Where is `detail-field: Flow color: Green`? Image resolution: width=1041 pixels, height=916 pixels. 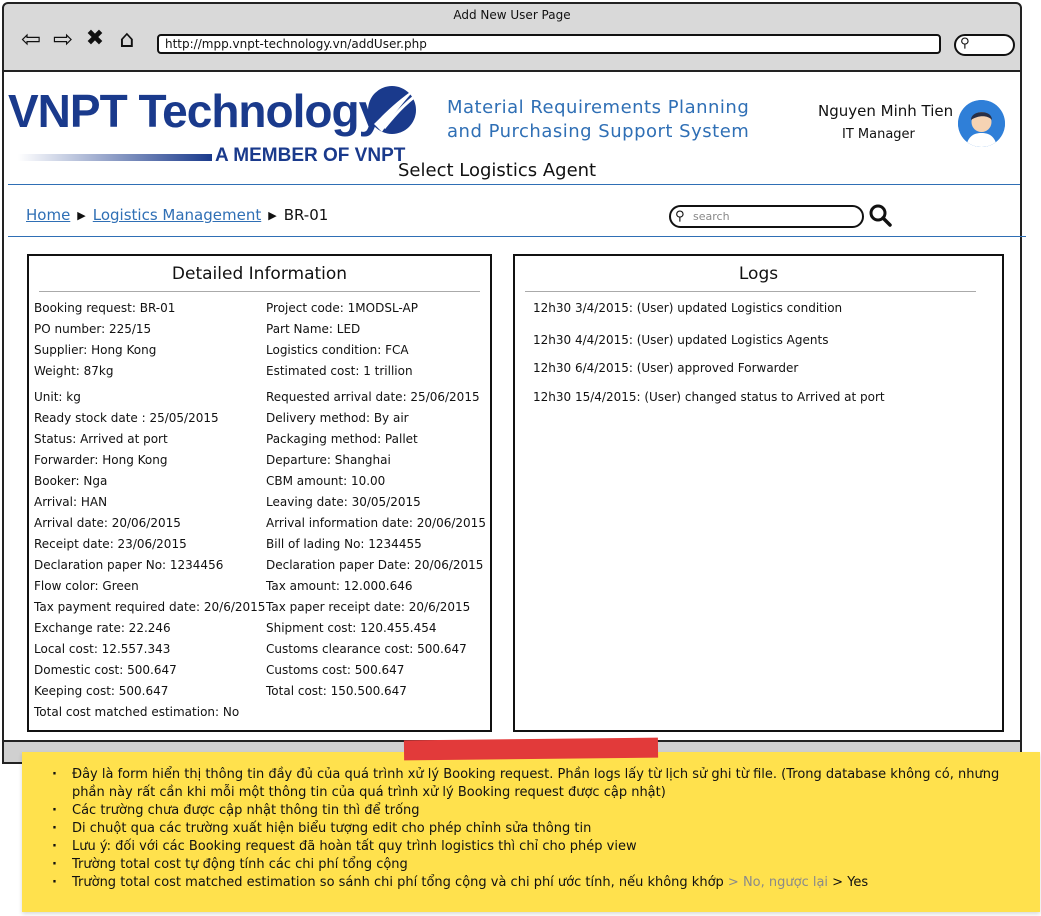
detail-field: Flow color: Green is located at coordinates (149, 586).